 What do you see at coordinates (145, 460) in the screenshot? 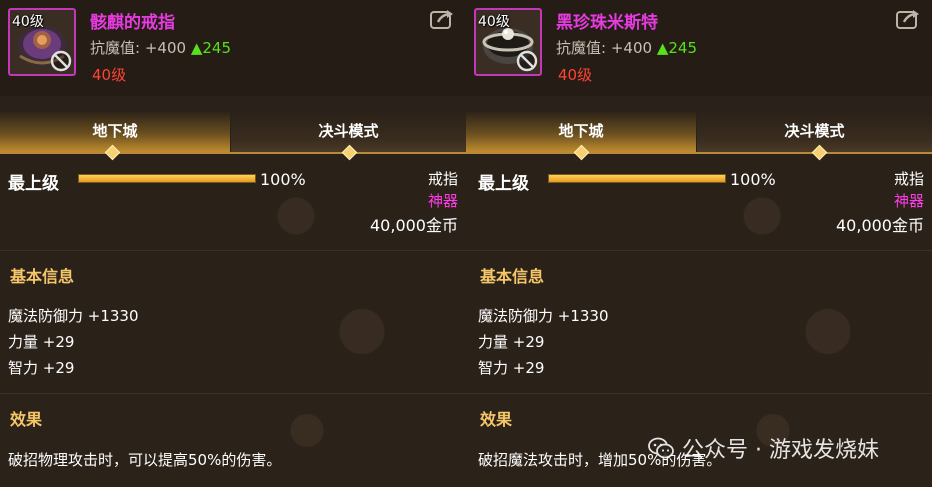
I see `effect-text: 破招物理攻击时，可以提高50%的伤害。` at bounding box center [145, 460].